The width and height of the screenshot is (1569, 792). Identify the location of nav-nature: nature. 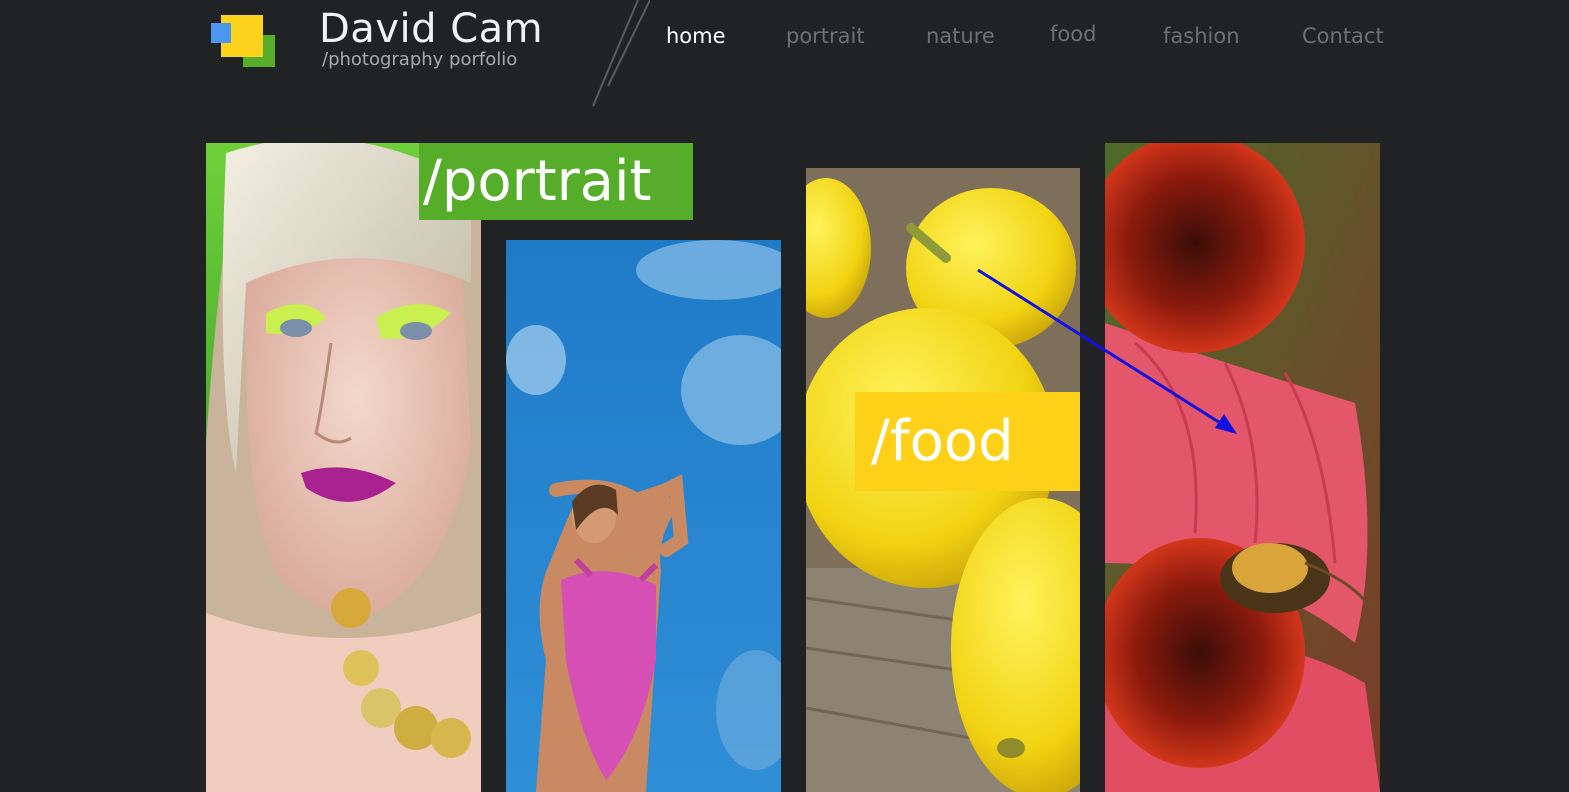
(960, 36).